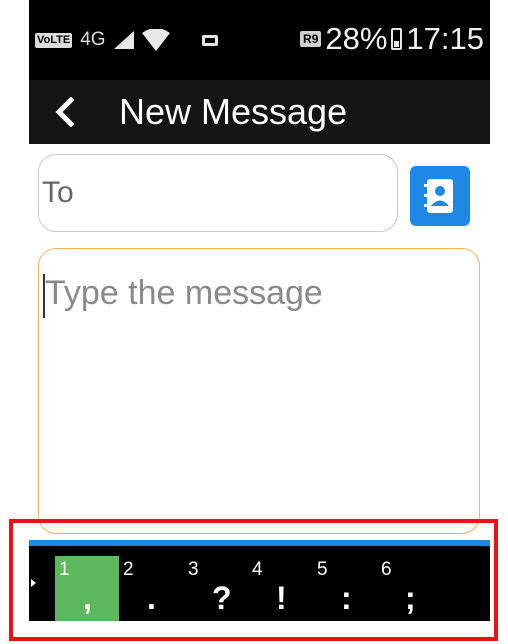  I want to click on key-symbol: ., so click(151, 598).